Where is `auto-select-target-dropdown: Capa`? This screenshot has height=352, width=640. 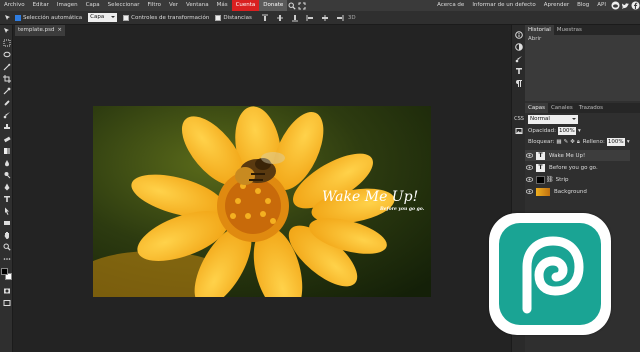
auto-select-target-dropdown: Capa is located at coordinates (103, 17).